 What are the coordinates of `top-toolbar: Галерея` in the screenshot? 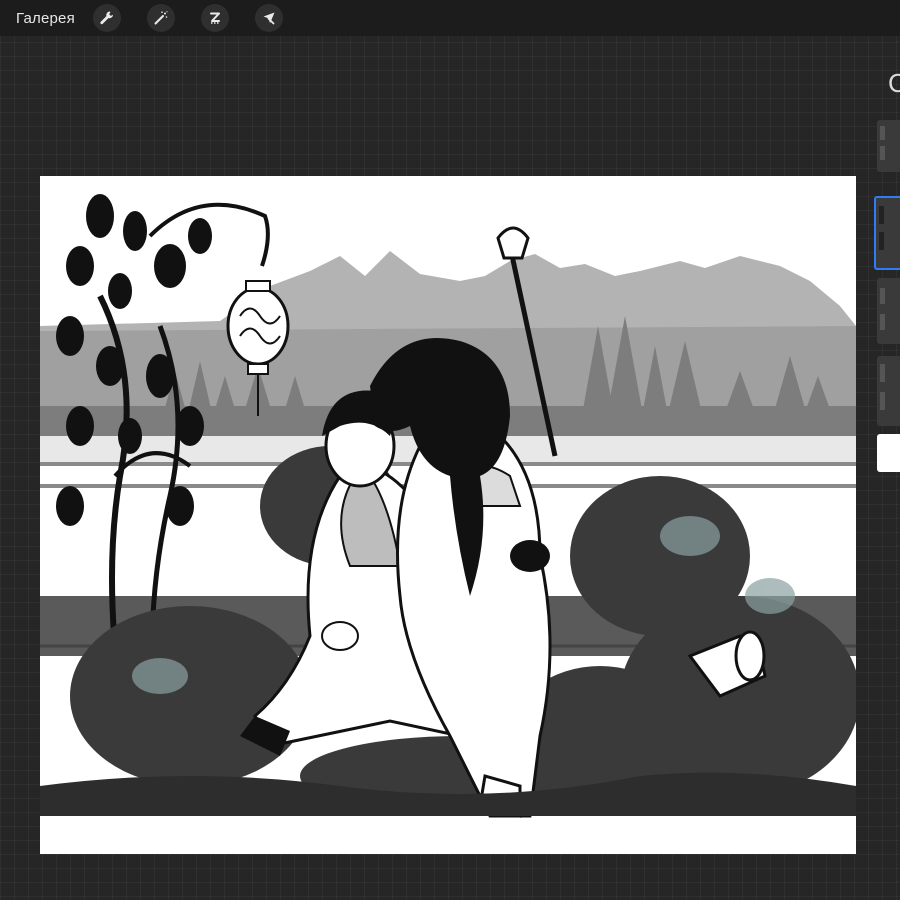 It's located at (450, 18).